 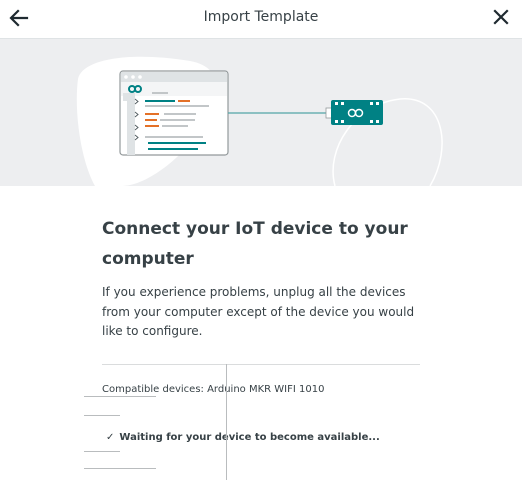 I want to click on header-bar: Import Template, so click(x=261, y=19).